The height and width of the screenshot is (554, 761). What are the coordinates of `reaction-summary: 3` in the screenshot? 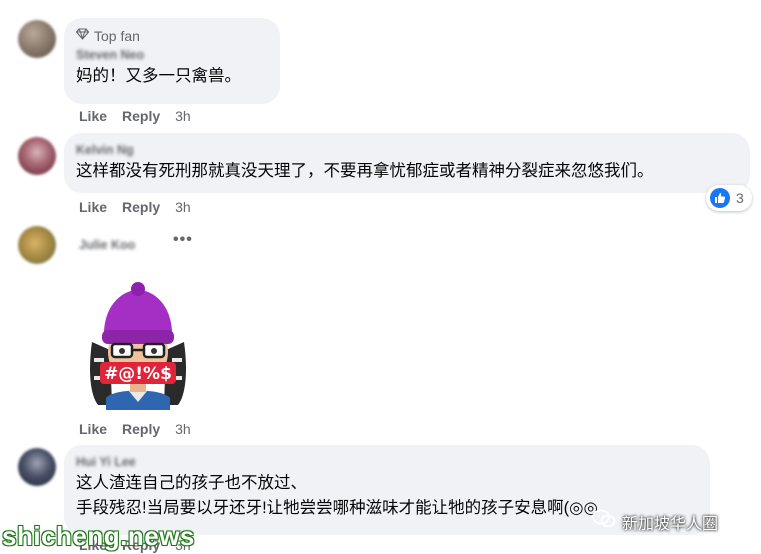 It's located at (729, 198).